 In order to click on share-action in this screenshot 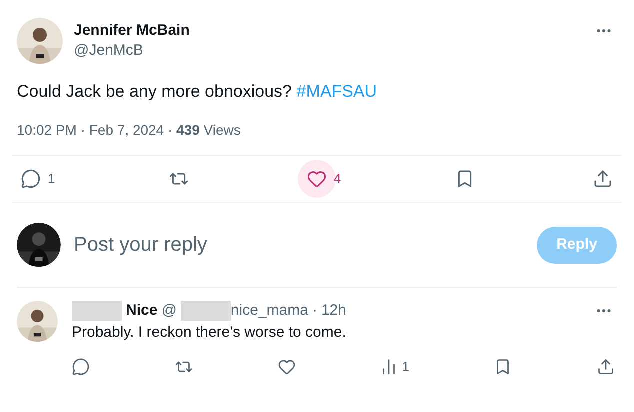, I will do `click(605, 367)`.